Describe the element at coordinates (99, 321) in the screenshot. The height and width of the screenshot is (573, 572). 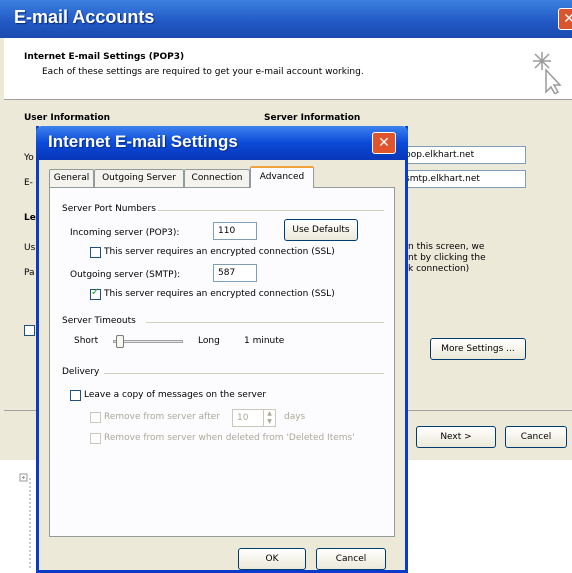
I see `server-timeouts-heading: Server Timeouts` at that location.